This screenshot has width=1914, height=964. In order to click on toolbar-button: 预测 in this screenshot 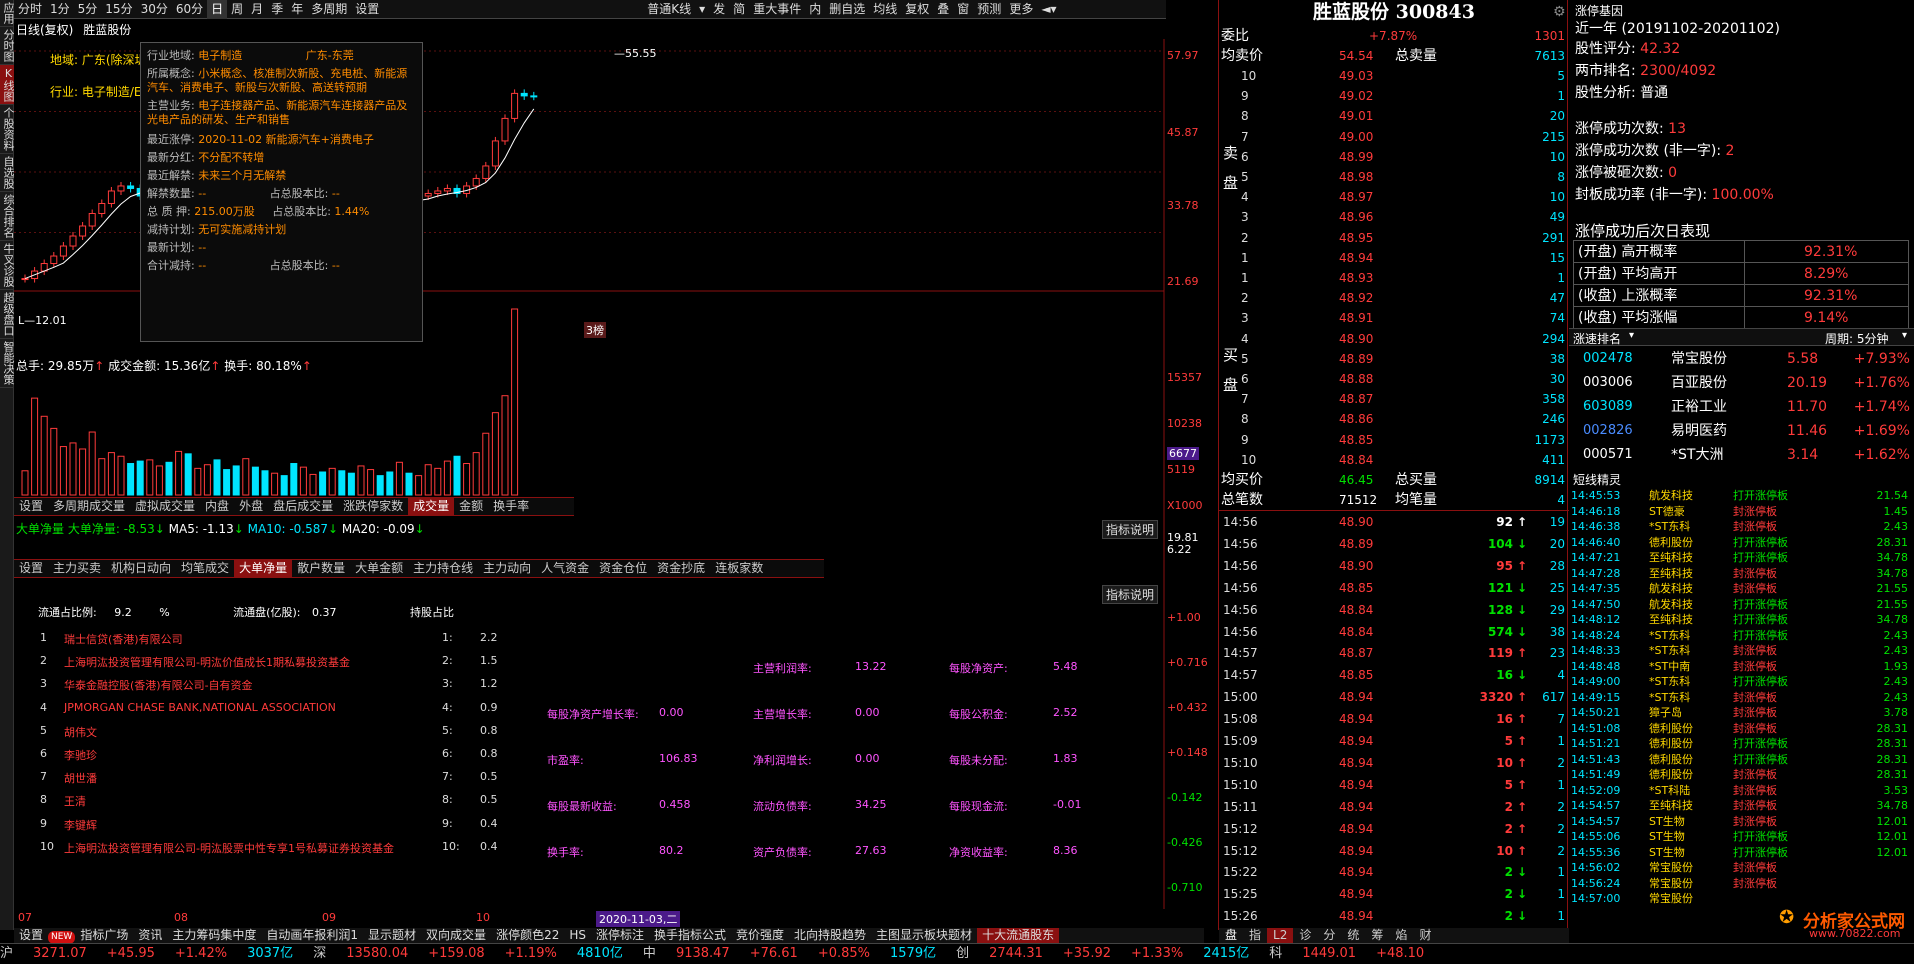, I will do `click(989, 9)`.